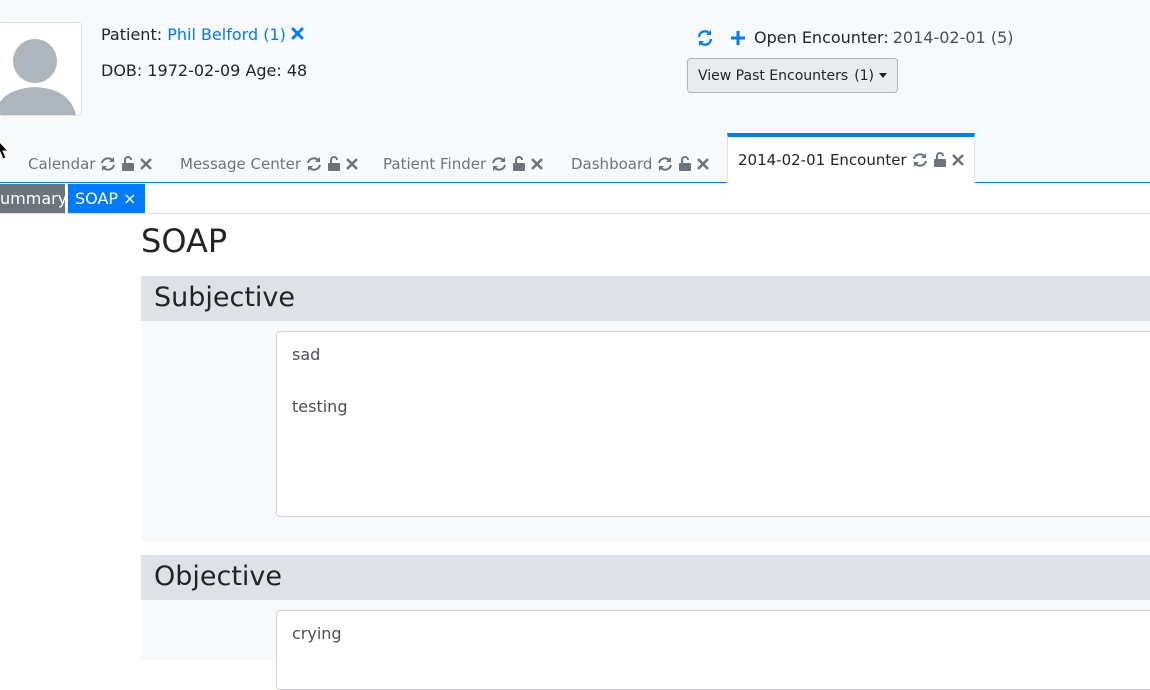 The height and width of the screenshot is (690, 1150). What do you see at coordinates (883, 75) in the screenshot?
I see `chevron-down-icon` at bounding box center [883, 75].